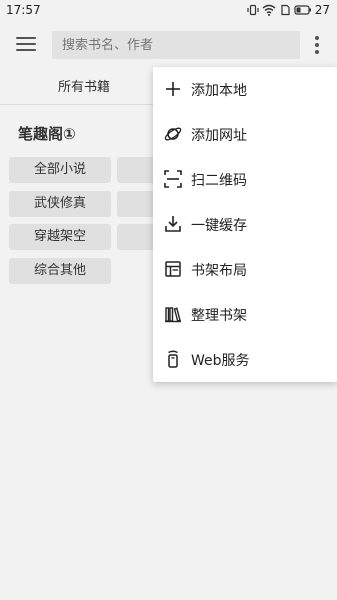 Image resolution: width=337 pixels, height=600 pixels. I want to click on menu-item-label: 一键缓存, so click(219, 226).